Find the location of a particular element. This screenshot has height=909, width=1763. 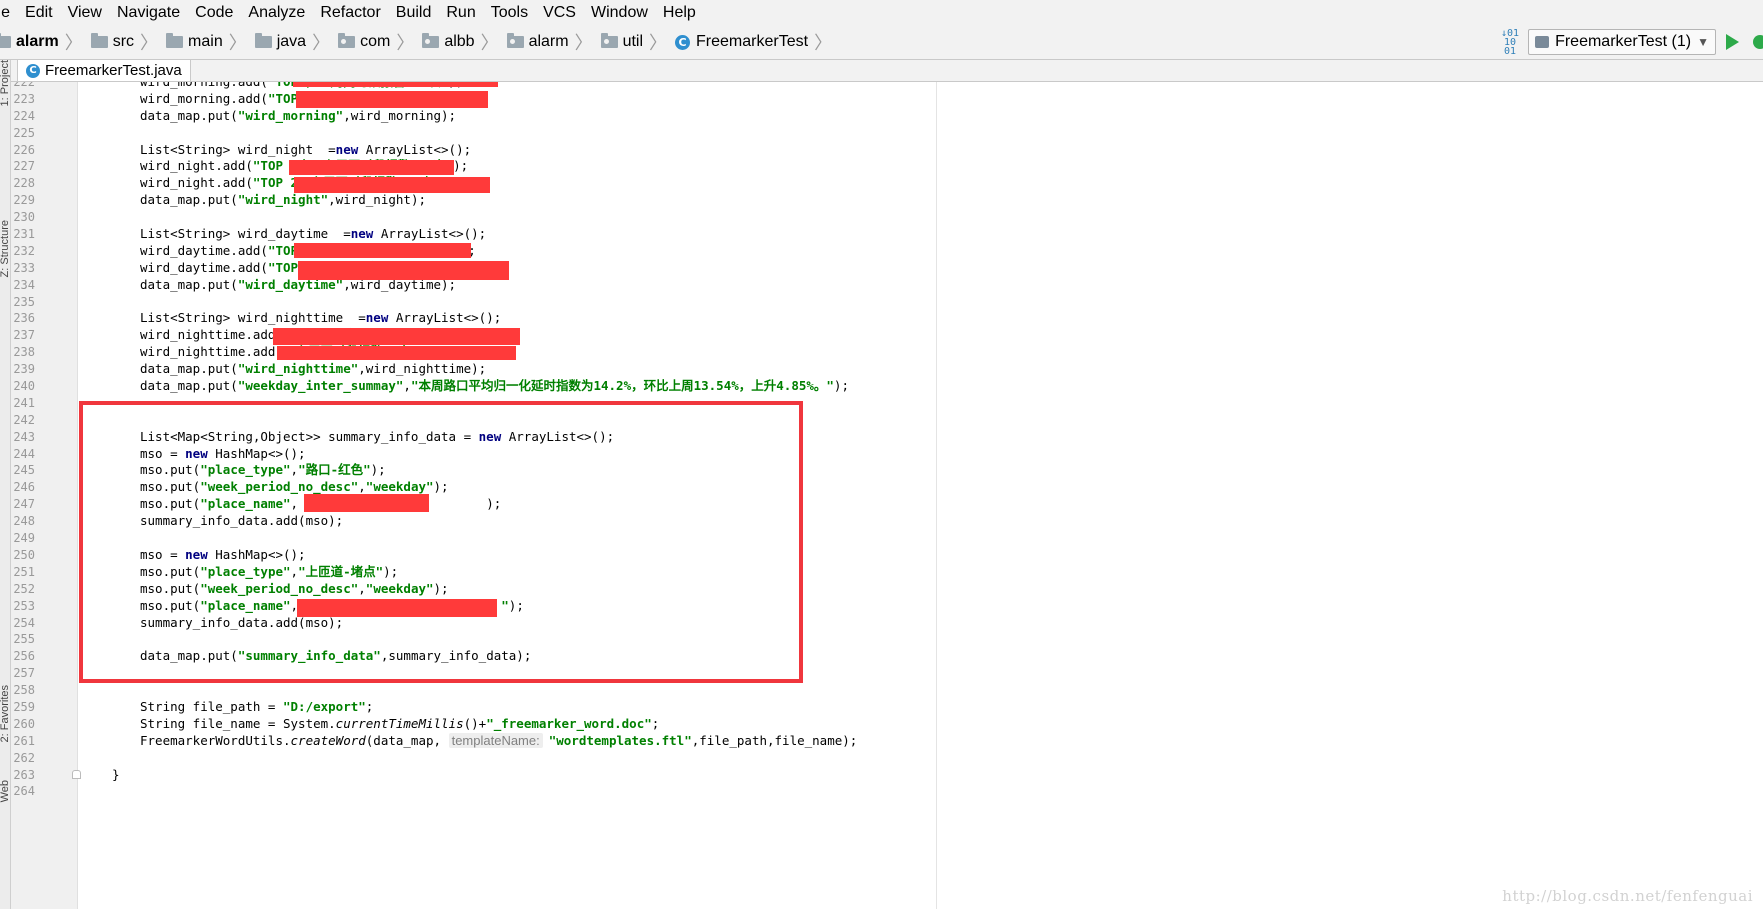

run-configuration-select: FreemarkerTest (1) ▼ is located at coordinates (1622, 42).